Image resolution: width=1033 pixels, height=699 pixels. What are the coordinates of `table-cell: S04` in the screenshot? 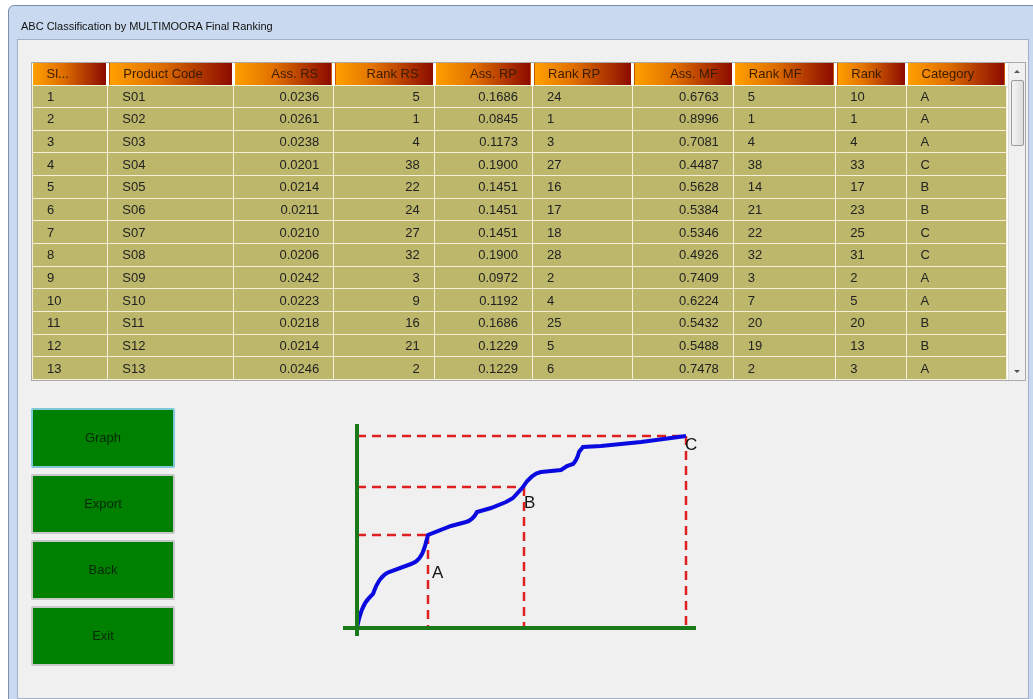 It's located at (170, 164).